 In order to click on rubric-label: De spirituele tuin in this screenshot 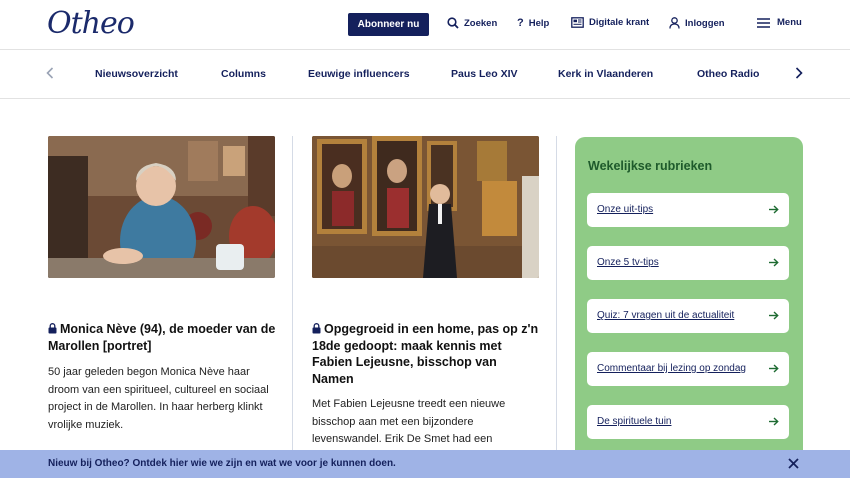, I will do `click(634, 421)`.